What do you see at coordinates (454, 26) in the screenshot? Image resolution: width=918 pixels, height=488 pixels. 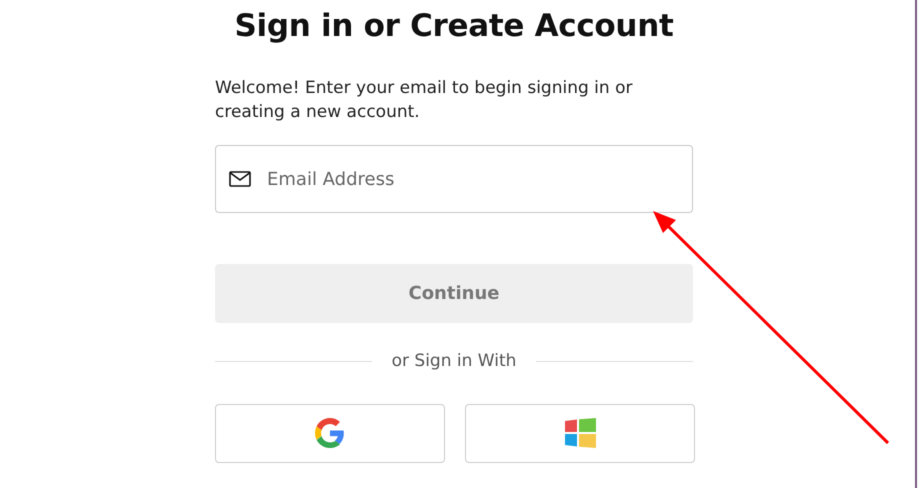 I see `page-title: Sign in or Create Account` at bounding box center [454, 26].